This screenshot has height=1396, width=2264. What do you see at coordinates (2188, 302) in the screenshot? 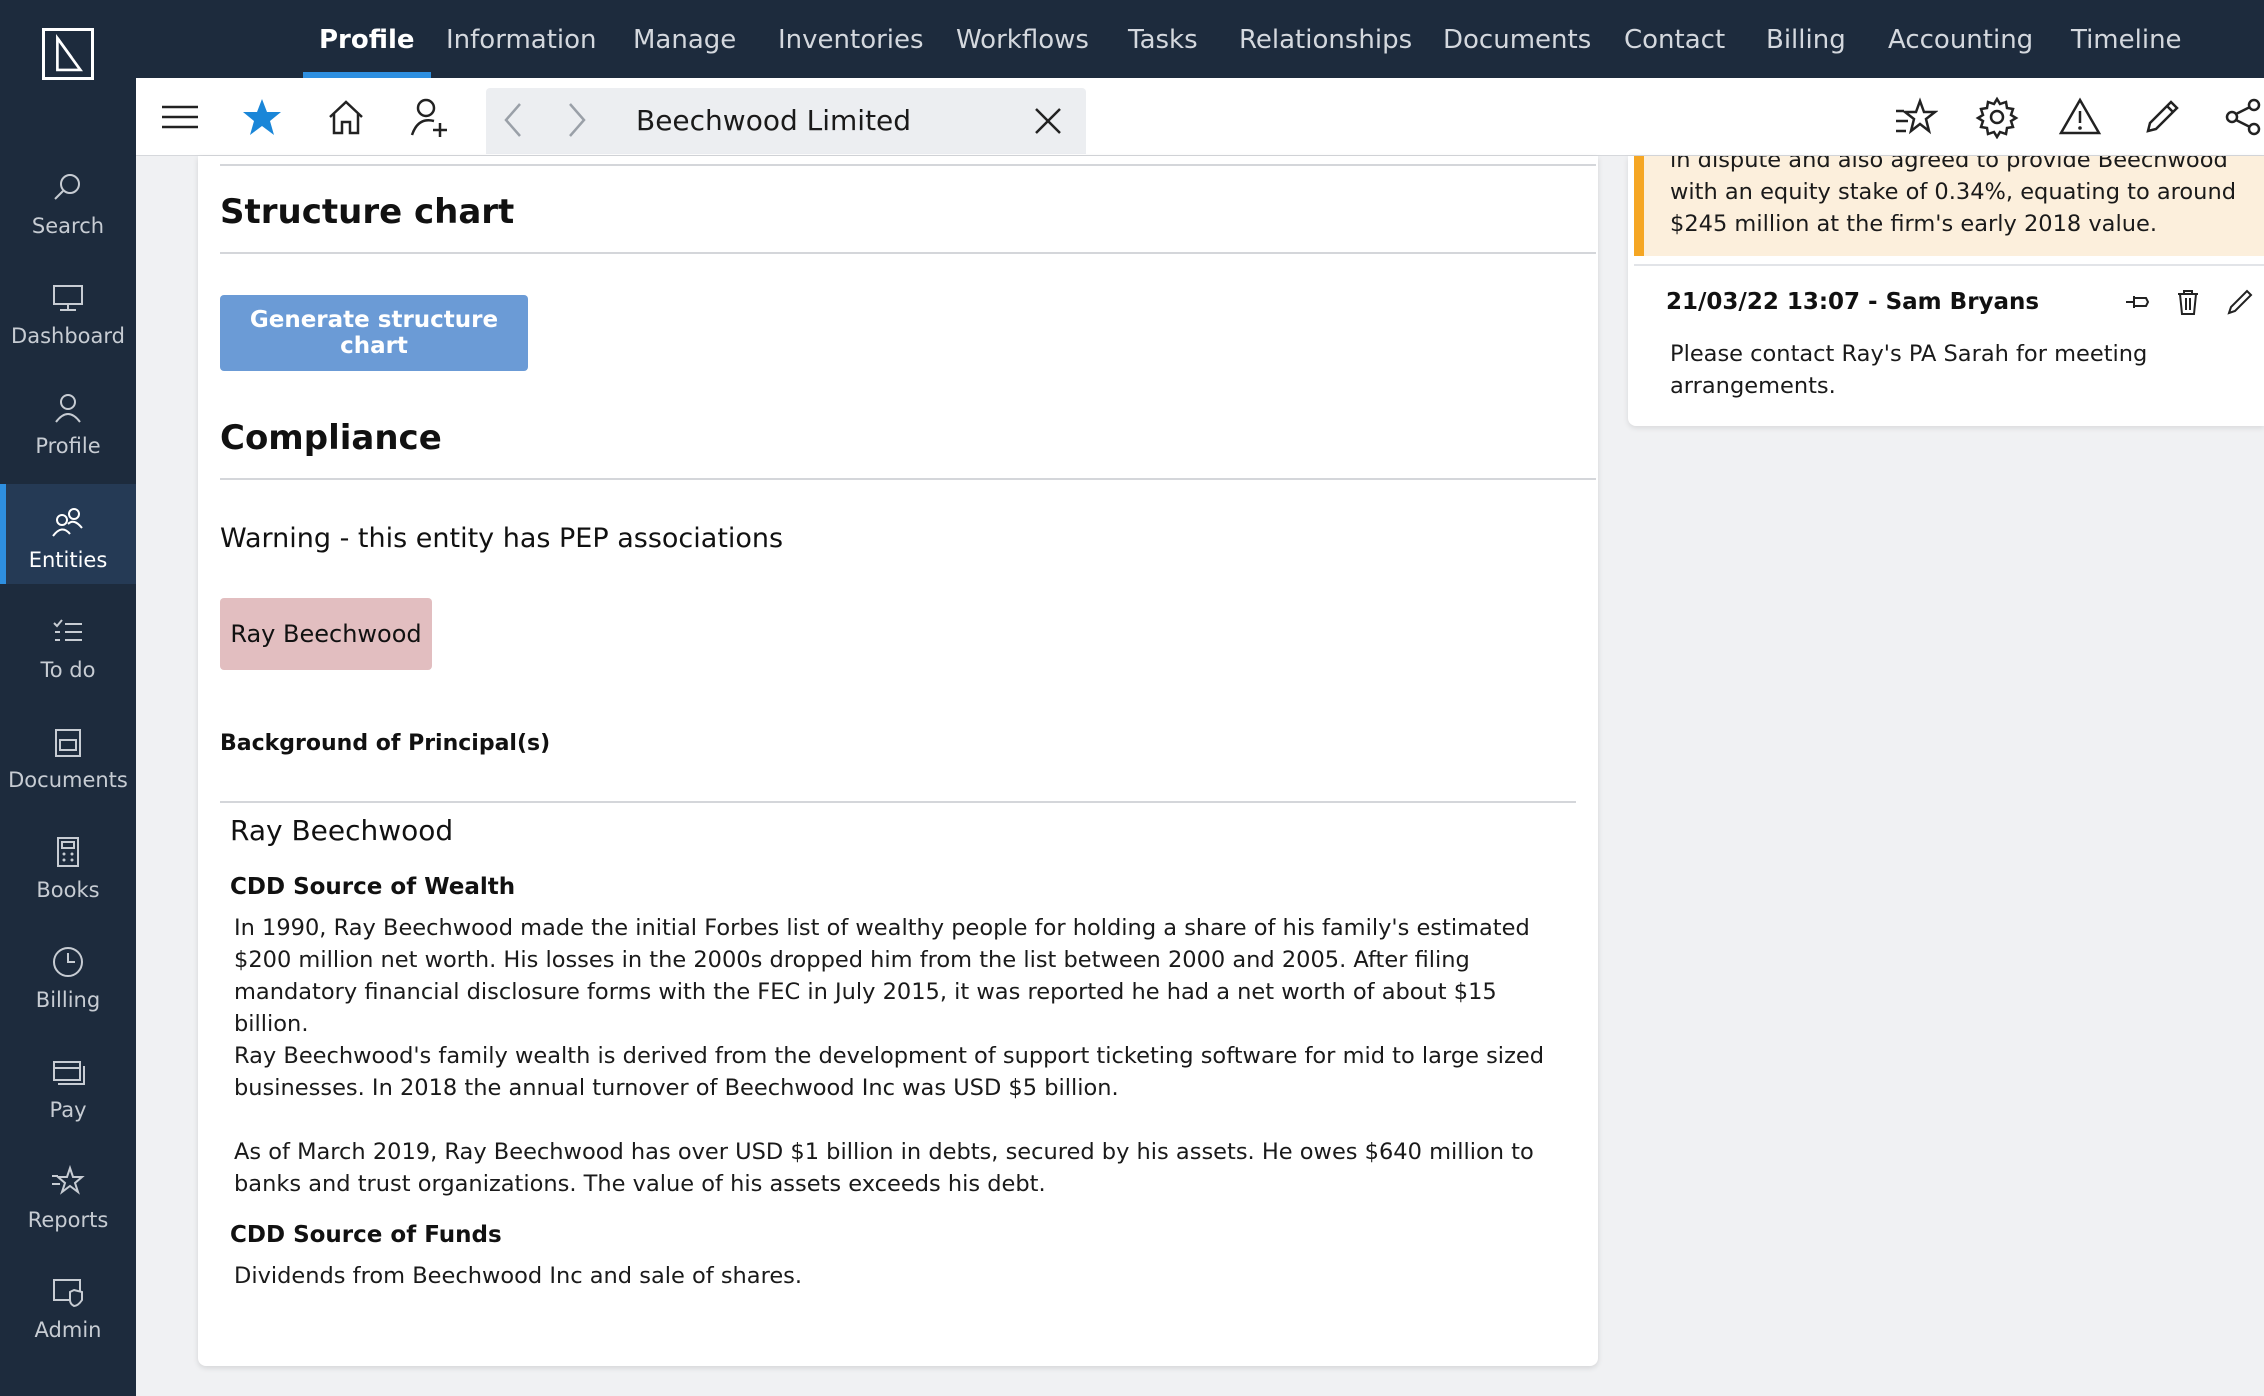
I see `delete-trash-icon` at bounding box center [2188, 302].